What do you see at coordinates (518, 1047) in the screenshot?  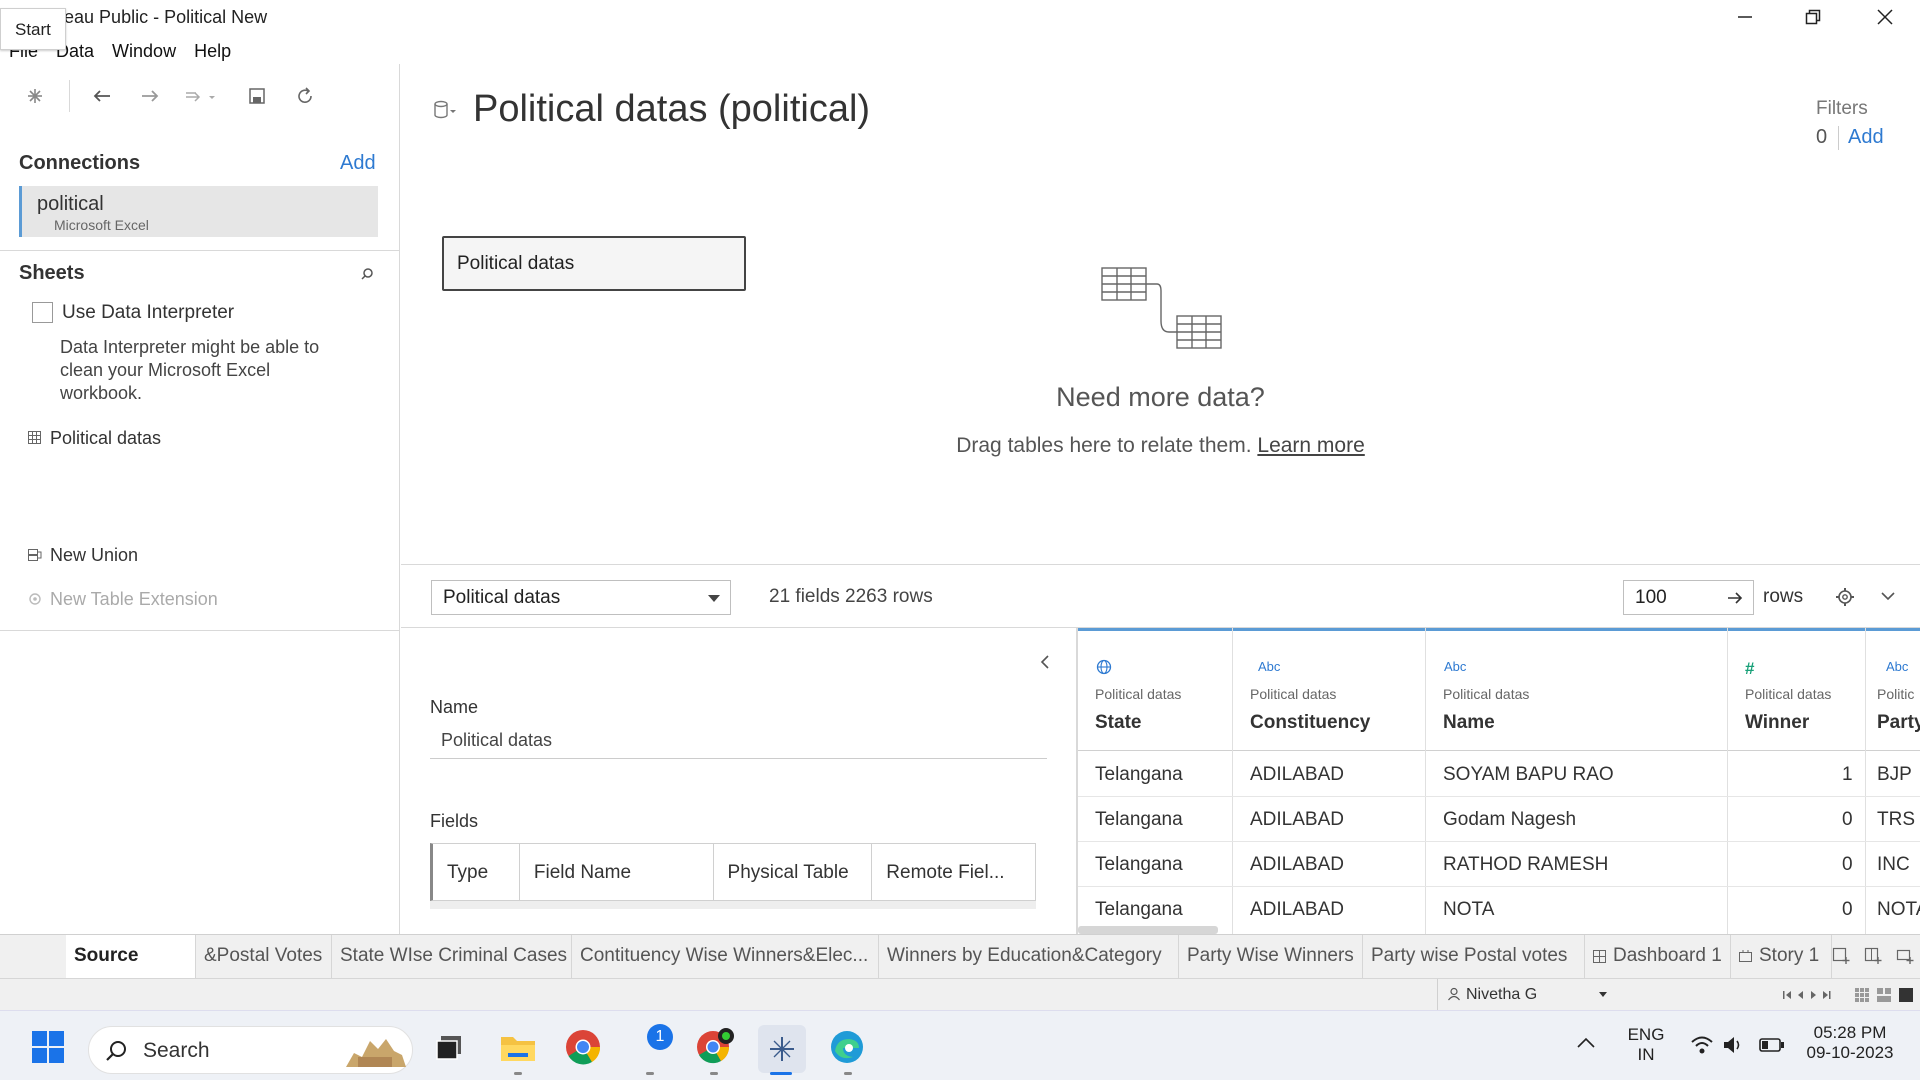 I see `file-explorer-icon` at bounding box center [518, 1047].